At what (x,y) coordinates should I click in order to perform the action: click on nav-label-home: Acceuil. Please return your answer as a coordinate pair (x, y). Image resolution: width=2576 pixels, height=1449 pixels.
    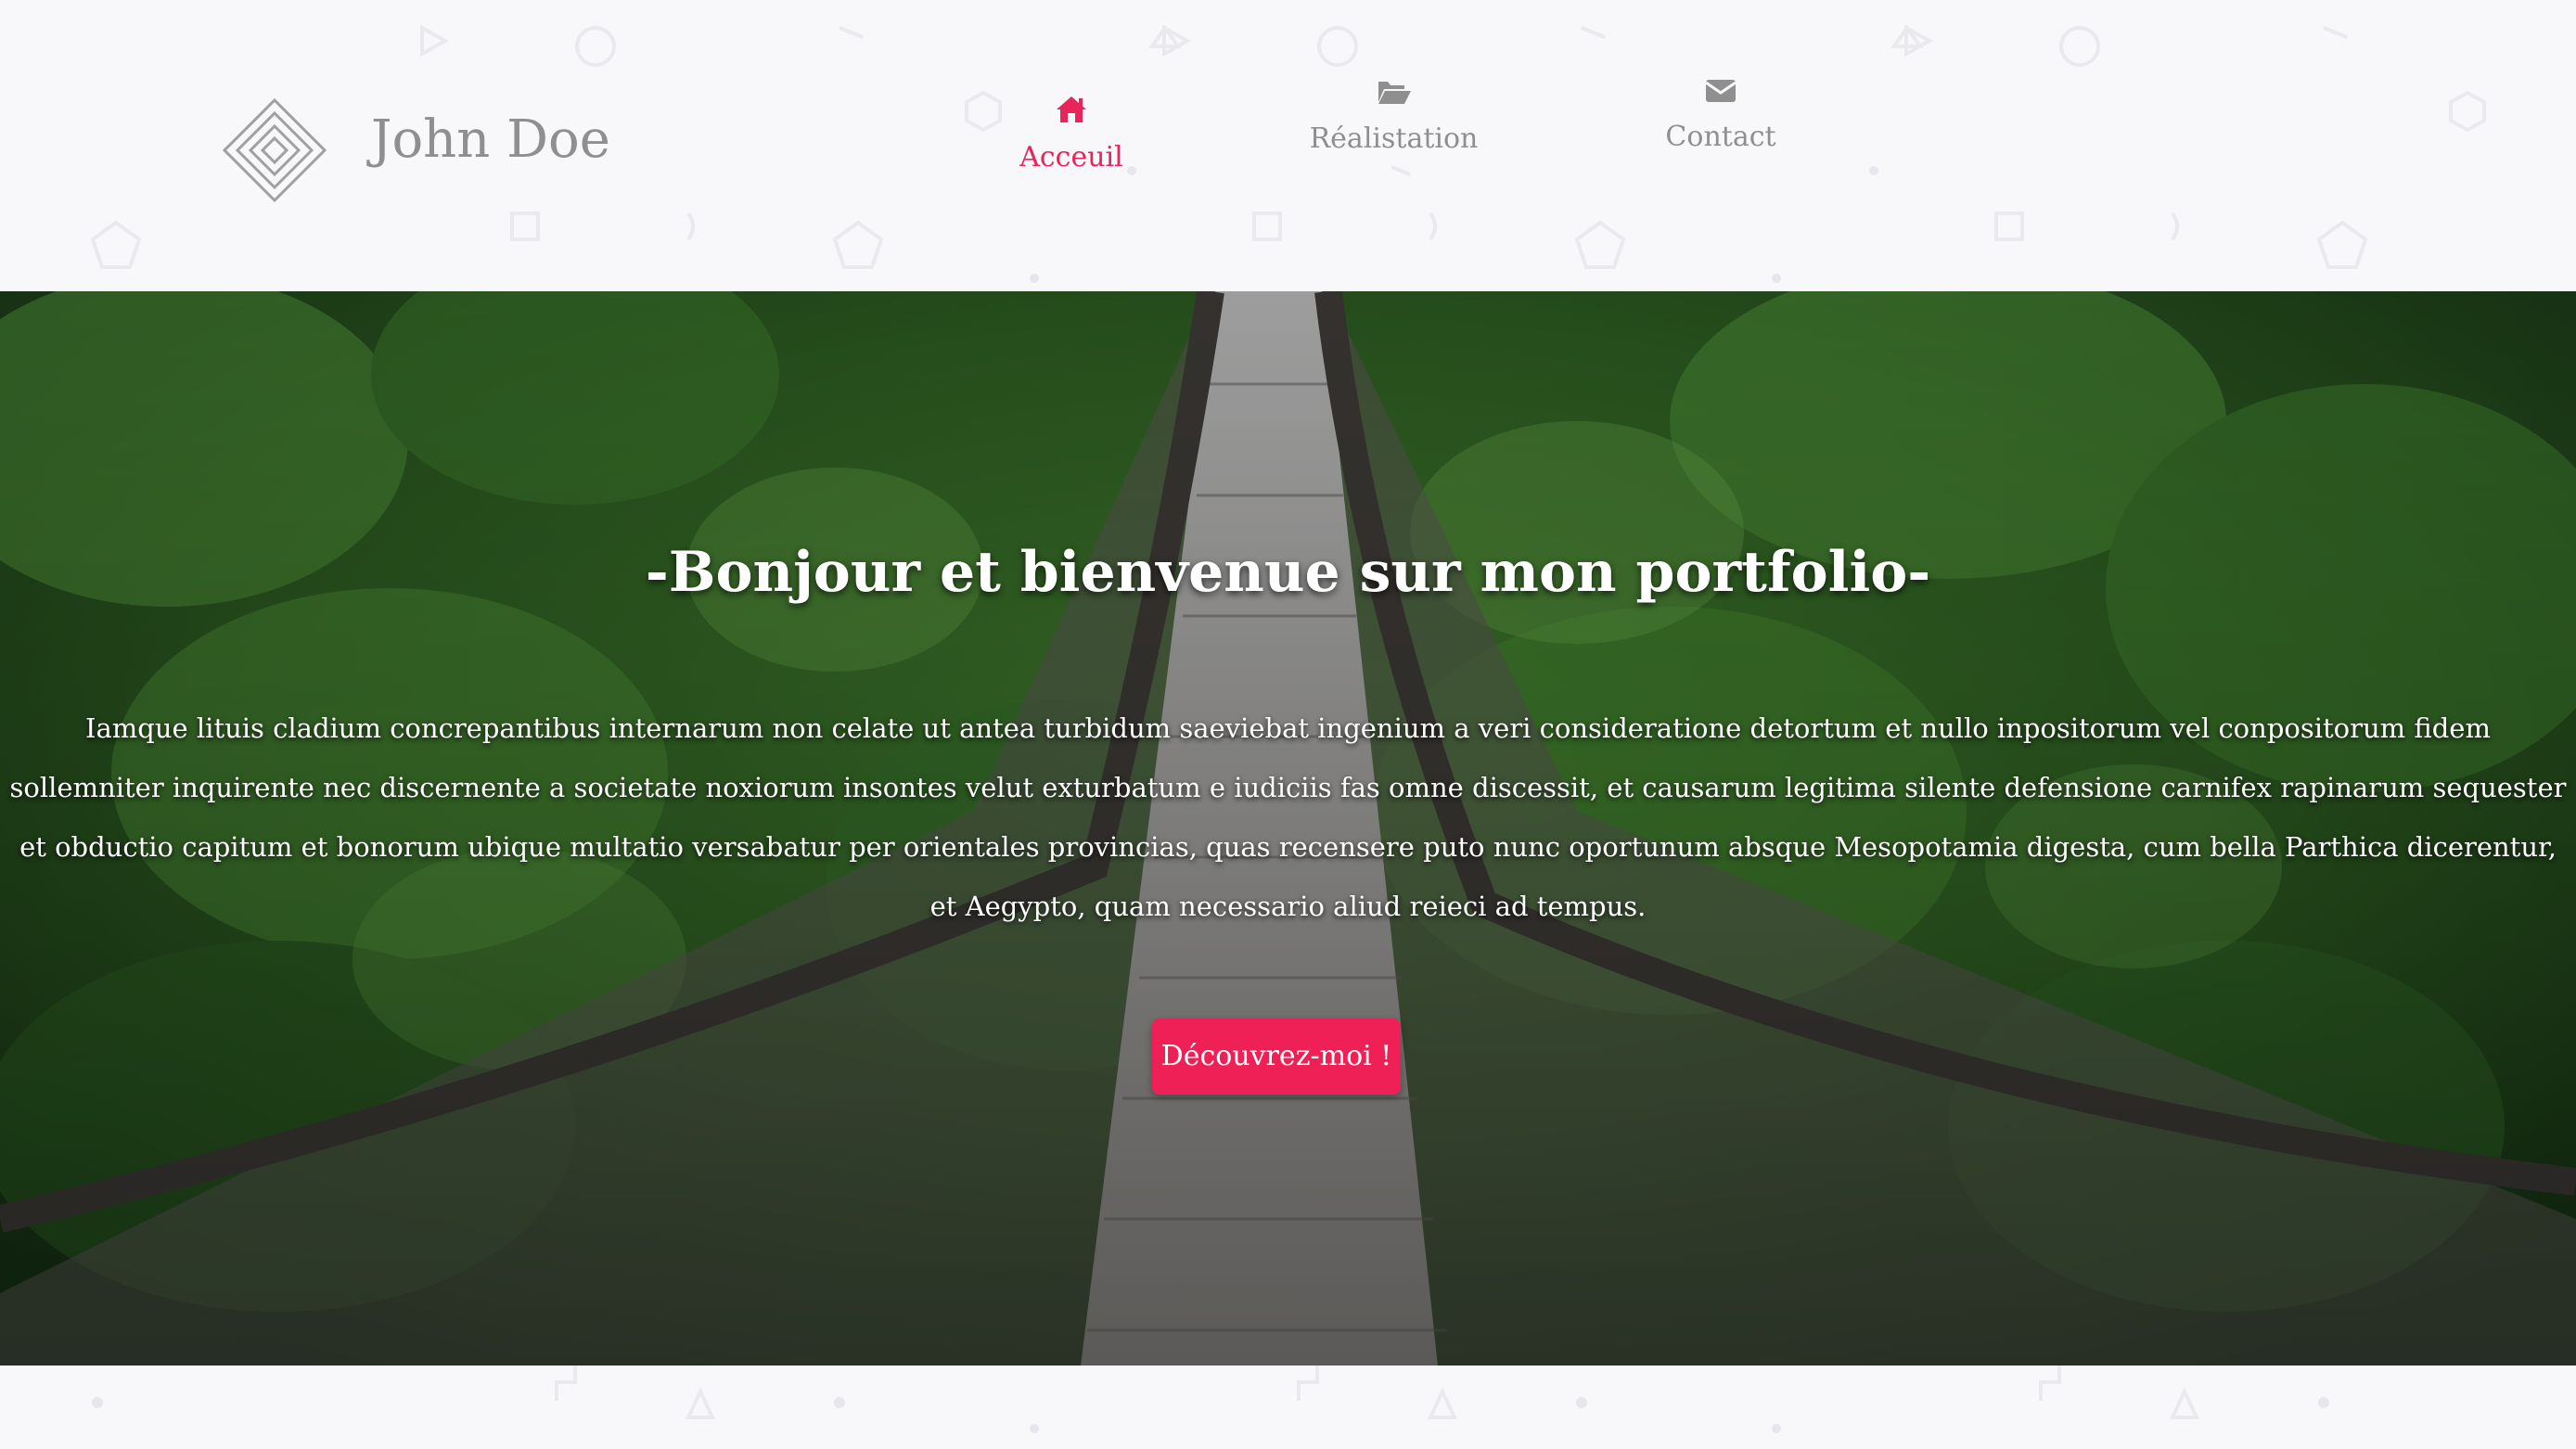
    Looking at the image, I should click on (1071, 157).